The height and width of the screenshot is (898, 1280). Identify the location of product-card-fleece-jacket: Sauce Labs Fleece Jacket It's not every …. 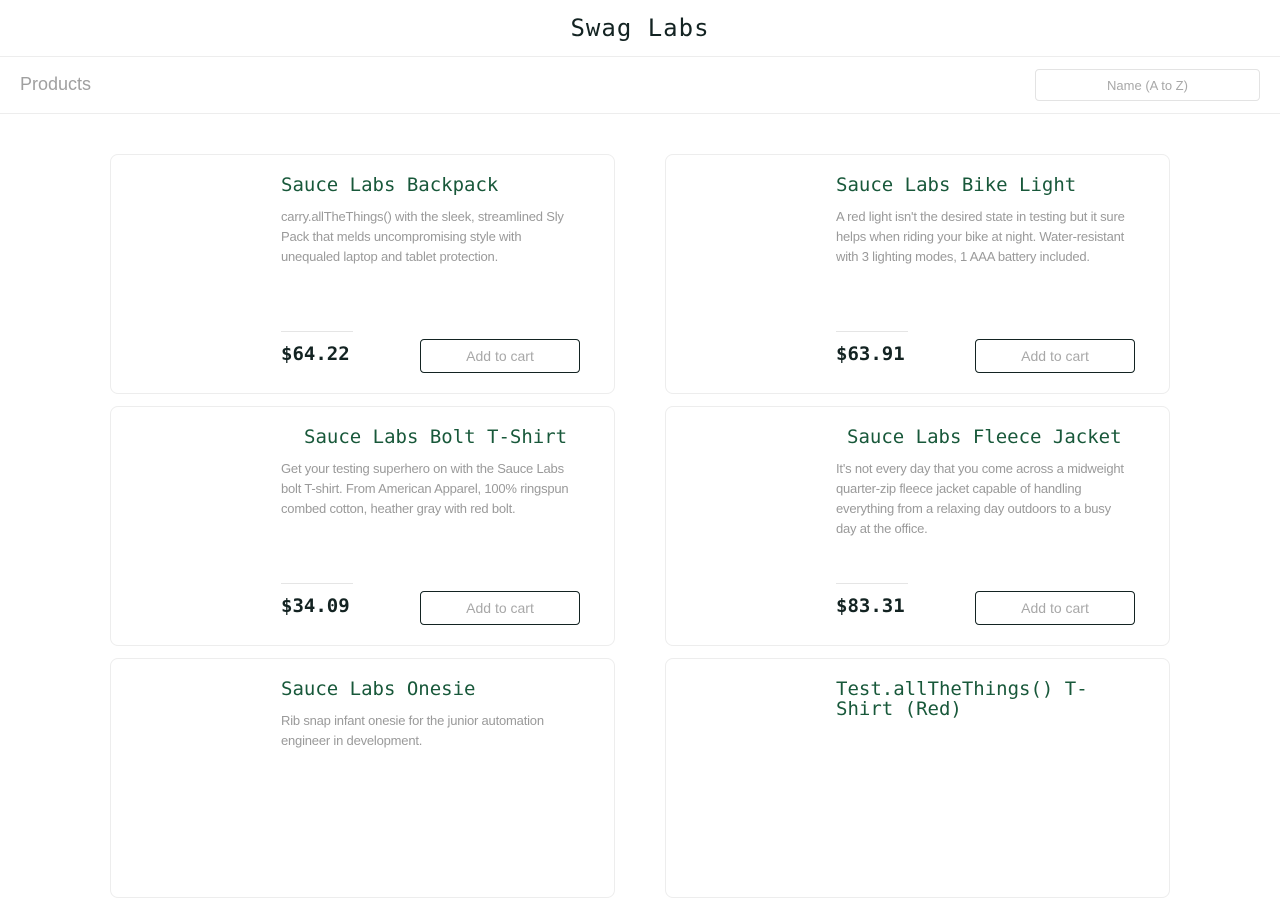
(917, 526).